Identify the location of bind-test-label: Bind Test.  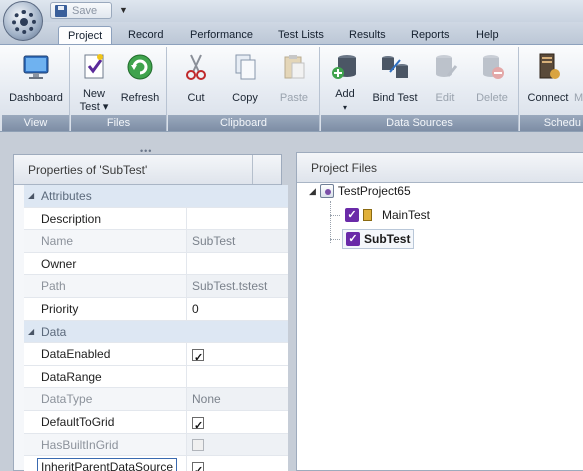
(395, 98).